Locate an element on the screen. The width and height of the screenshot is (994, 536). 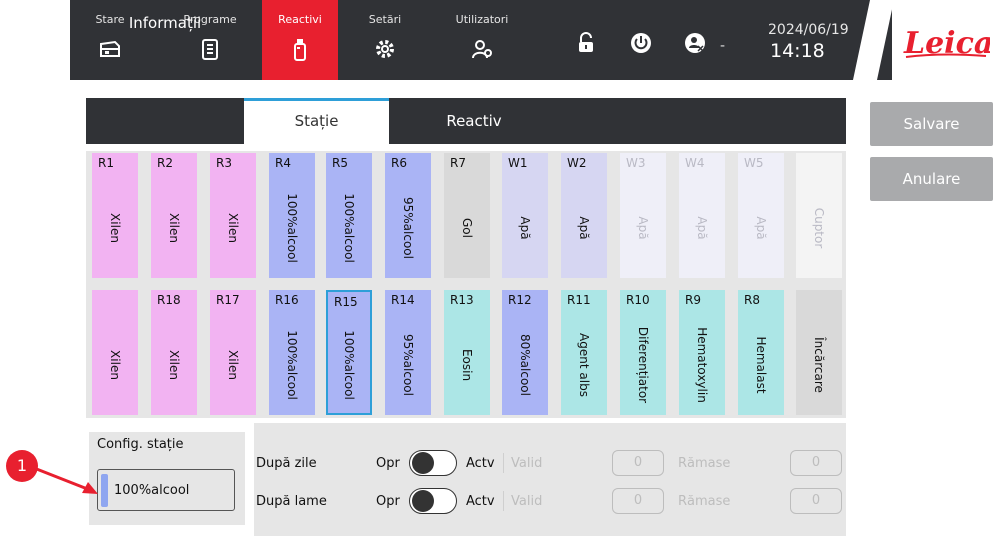
save-button: Salvare is located at coordinates (931, 124).